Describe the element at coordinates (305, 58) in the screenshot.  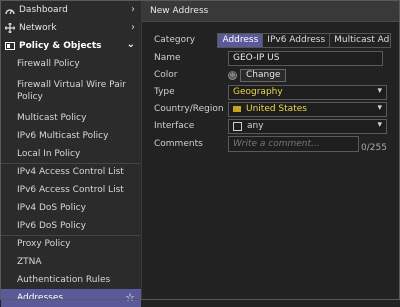
I see `name-field: GEO-IP US` at that location.